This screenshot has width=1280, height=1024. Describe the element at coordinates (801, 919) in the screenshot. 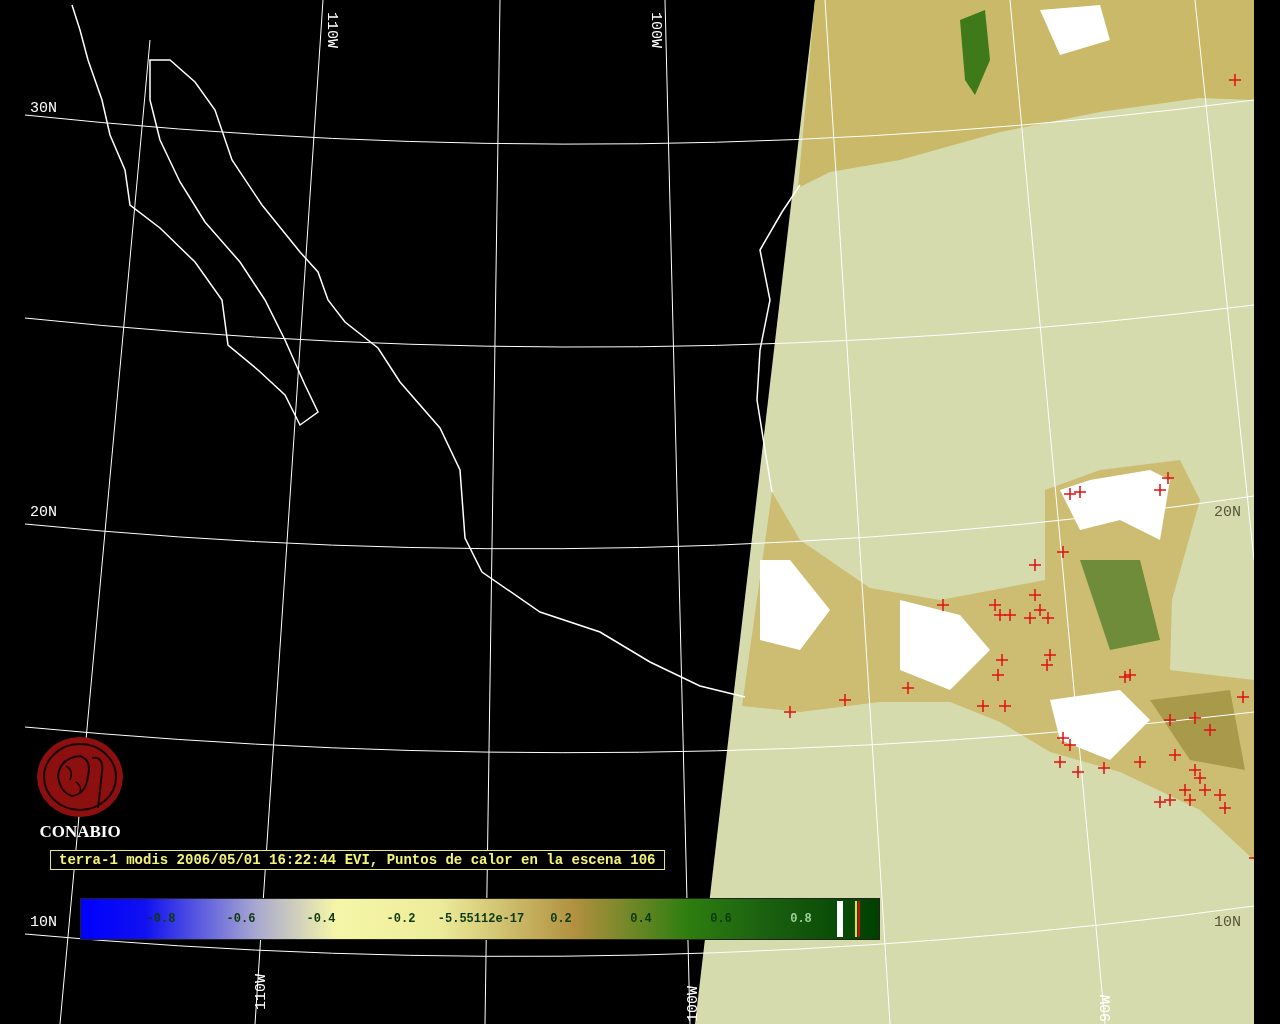

I see `colorbar-tick-label: 0.8` at that location.